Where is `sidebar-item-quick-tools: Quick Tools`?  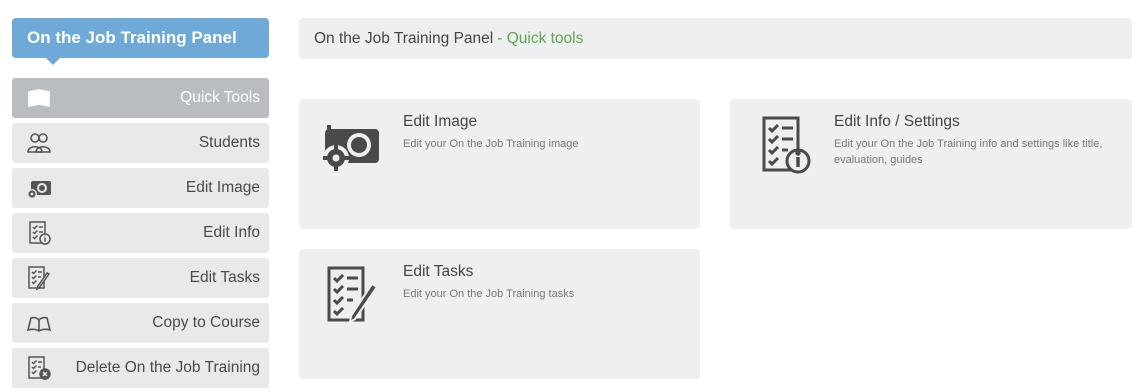
sidebar-item-quick-tools: Quick Tools is located at coordinates (140, 98).